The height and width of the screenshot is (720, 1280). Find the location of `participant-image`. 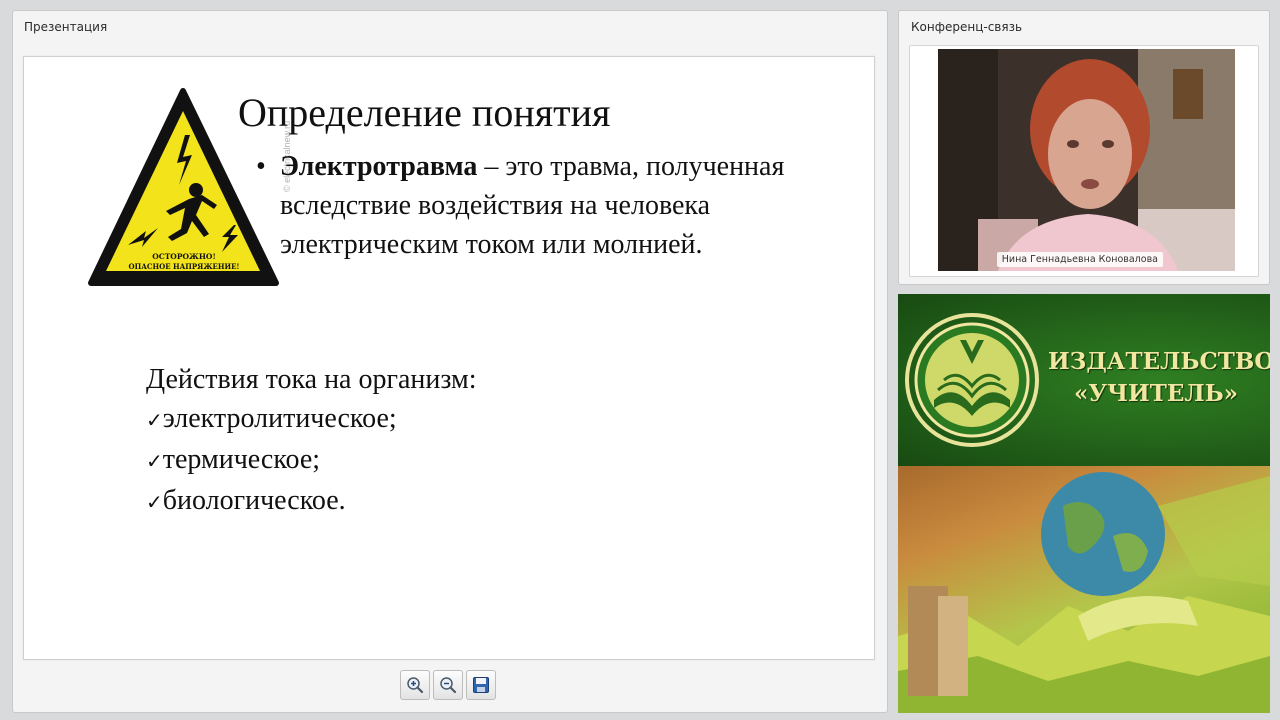

participant-image is located at coordinates (1086, 160).